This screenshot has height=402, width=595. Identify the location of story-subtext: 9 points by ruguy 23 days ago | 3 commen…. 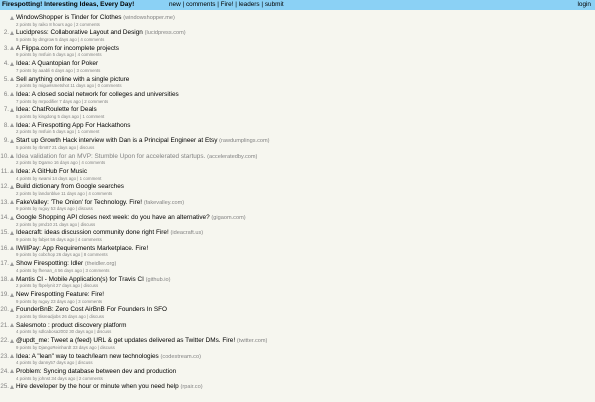
(59, 302).